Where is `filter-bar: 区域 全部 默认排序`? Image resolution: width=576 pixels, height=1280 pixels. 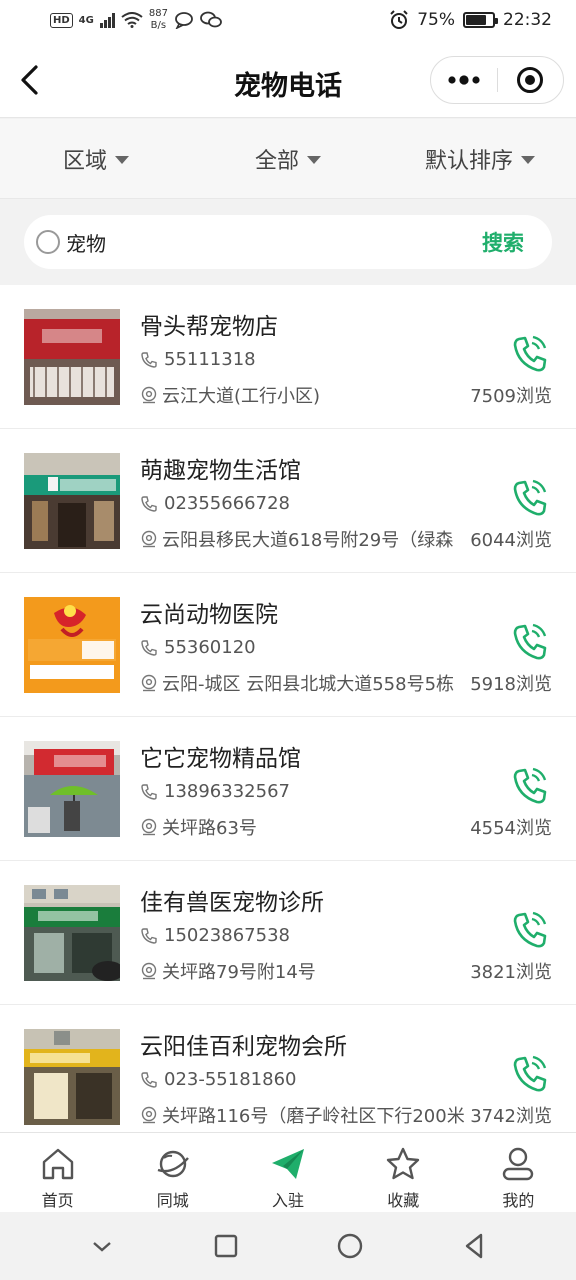
filter-bar: 区域 全部 默认排序 is located at coordinates (288, 159).